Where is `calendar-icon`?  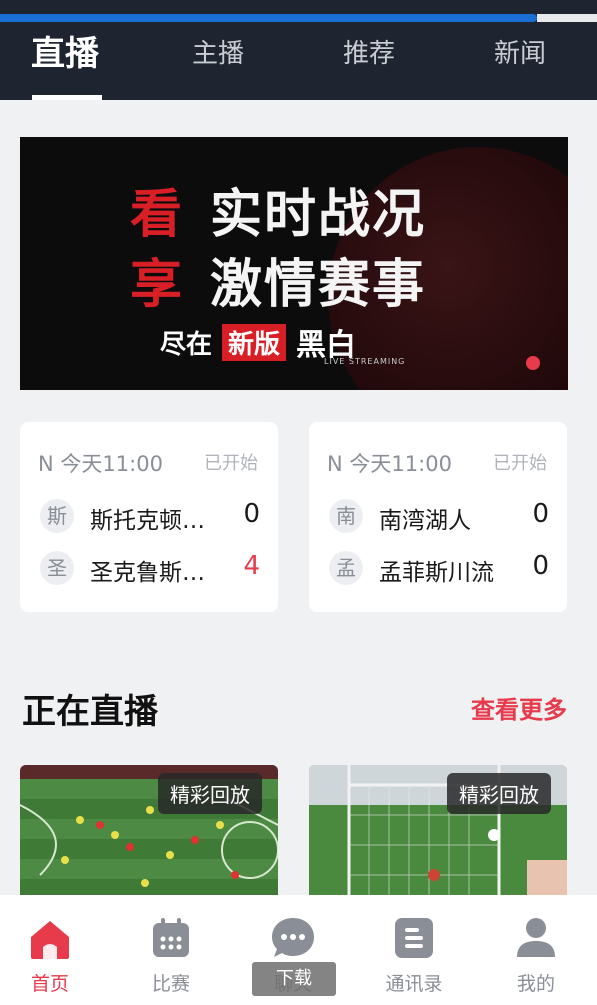 calendar-icon is located at coordinates (171, 938).